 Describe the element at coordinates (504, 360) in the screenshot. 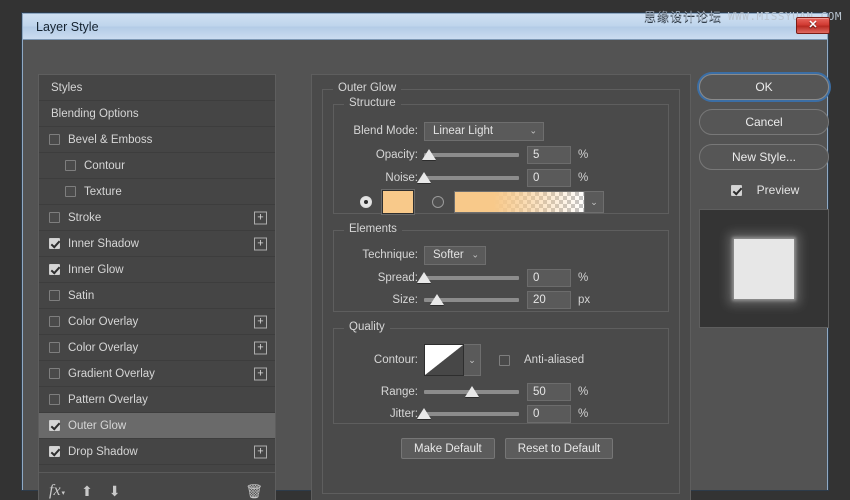

I see `anti-aliased-checkbox` at that location.